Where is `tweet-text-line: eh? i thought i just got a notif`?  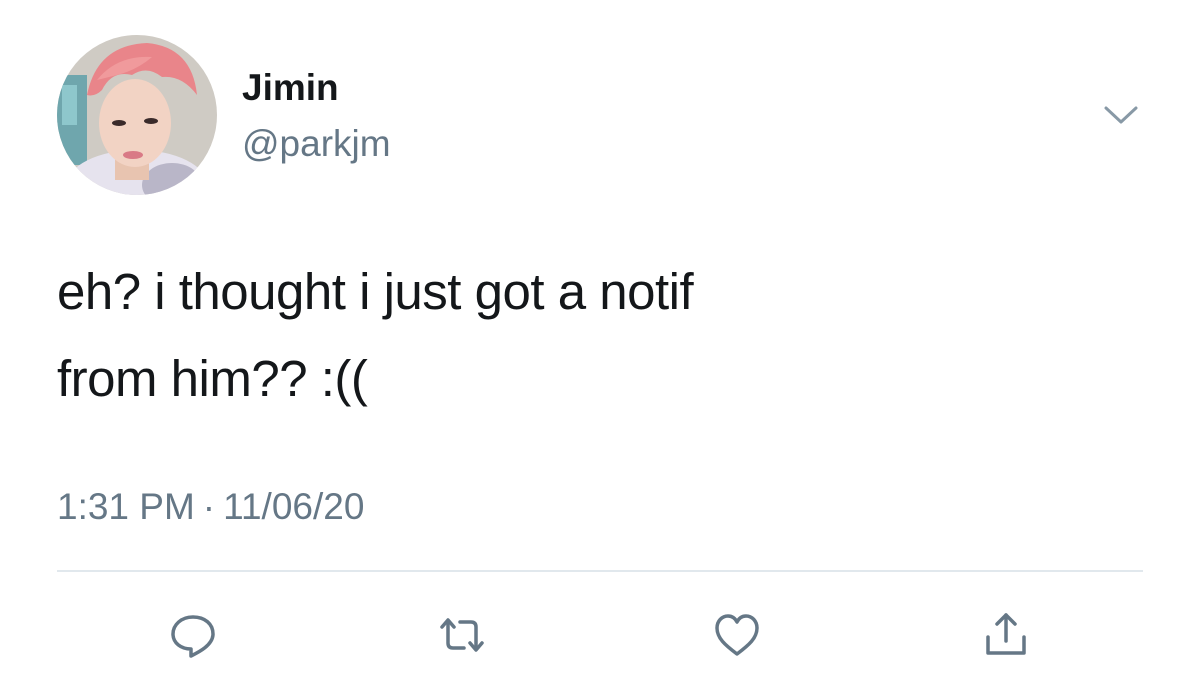 tweet-text-line: eh? i thought i just got a notif is located at coordinates (375, 291).